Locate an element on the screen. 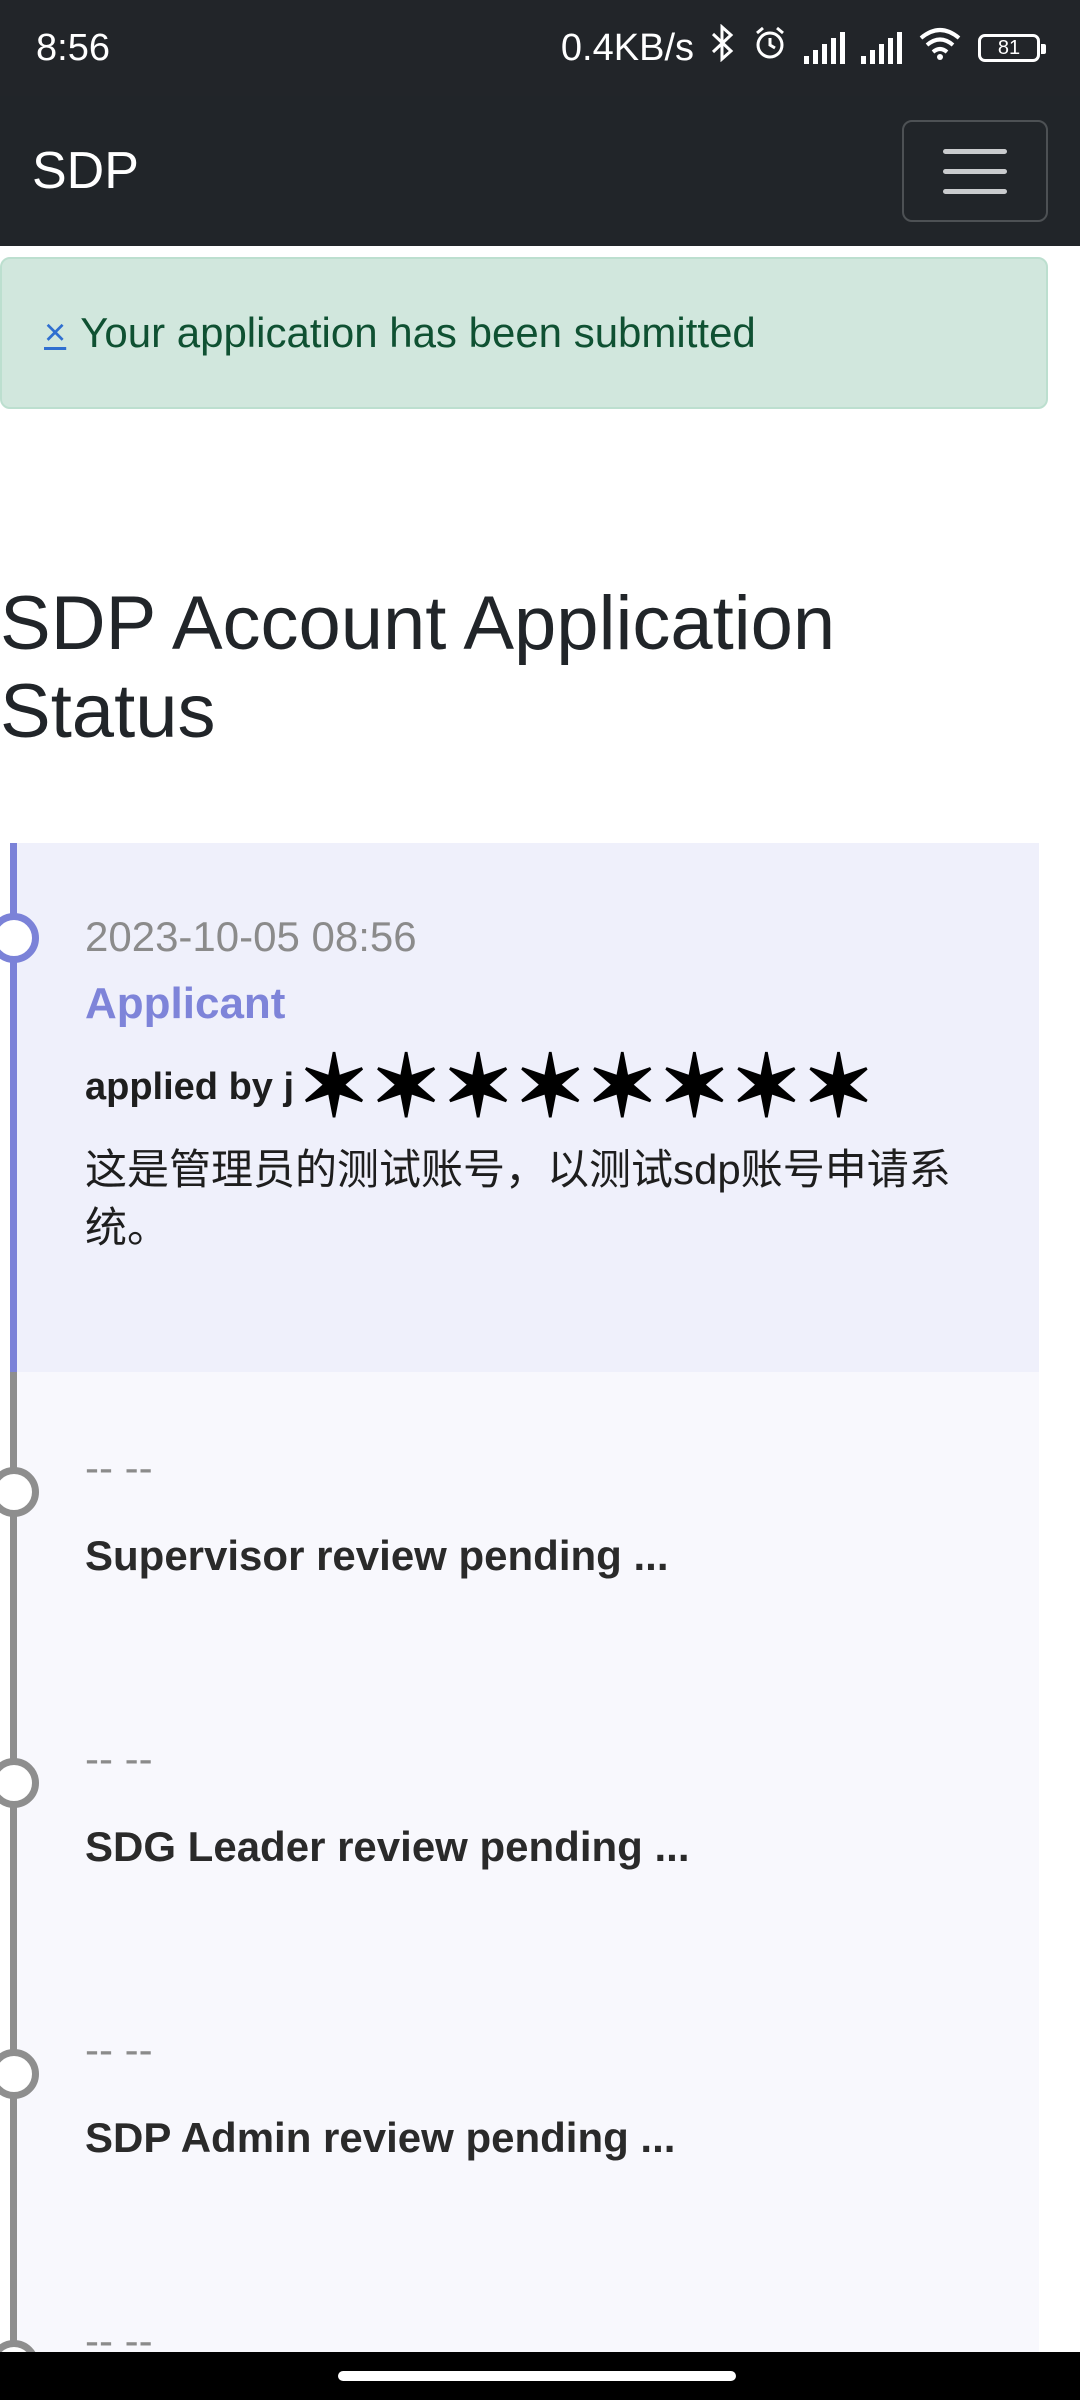  redacted-name-mask: ✶ ✶ ✶ ✶ ✶ ✶ ✶ ✶ is located at coordinates (586, 1087).